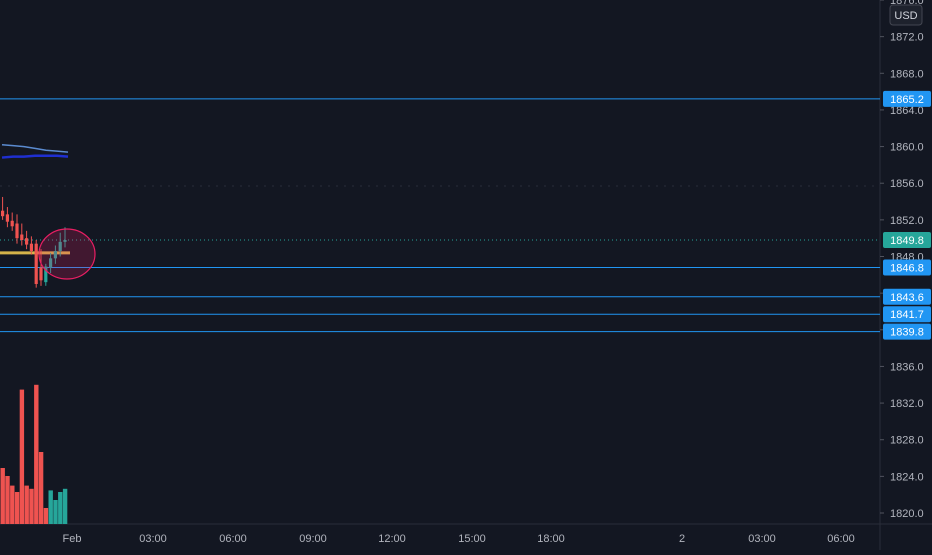  Describe the element at coordinates (907, 298) in the screenshot. I see `price-level-label: 1843.6` at that location.